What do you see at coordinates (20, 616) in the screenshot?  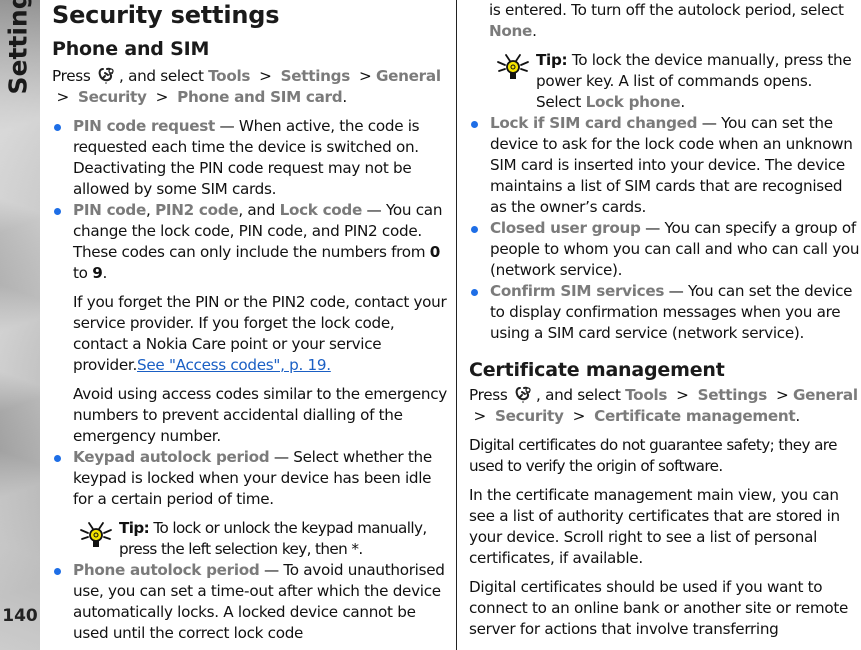 I see `page-number: 140` at bounding box center [20, 616].